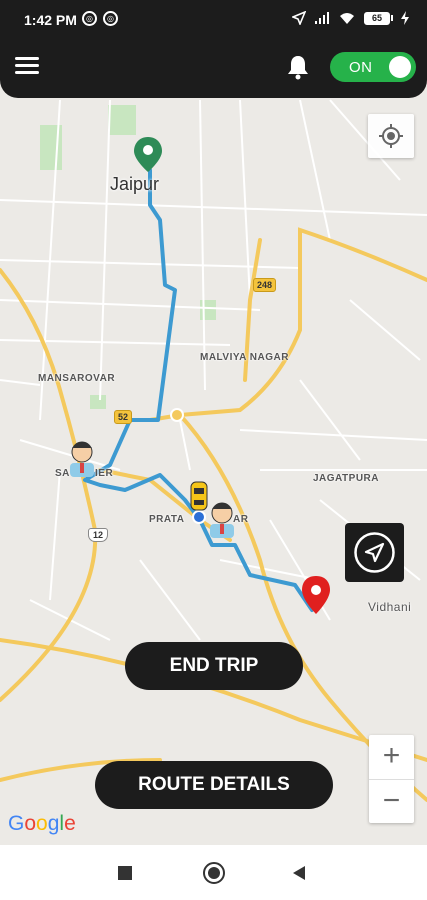 The image size is (427, 900). What do you see at coordinates (199, 496) in the screenshot?
I see `taxi-icon` at bounding box center [199, 496].